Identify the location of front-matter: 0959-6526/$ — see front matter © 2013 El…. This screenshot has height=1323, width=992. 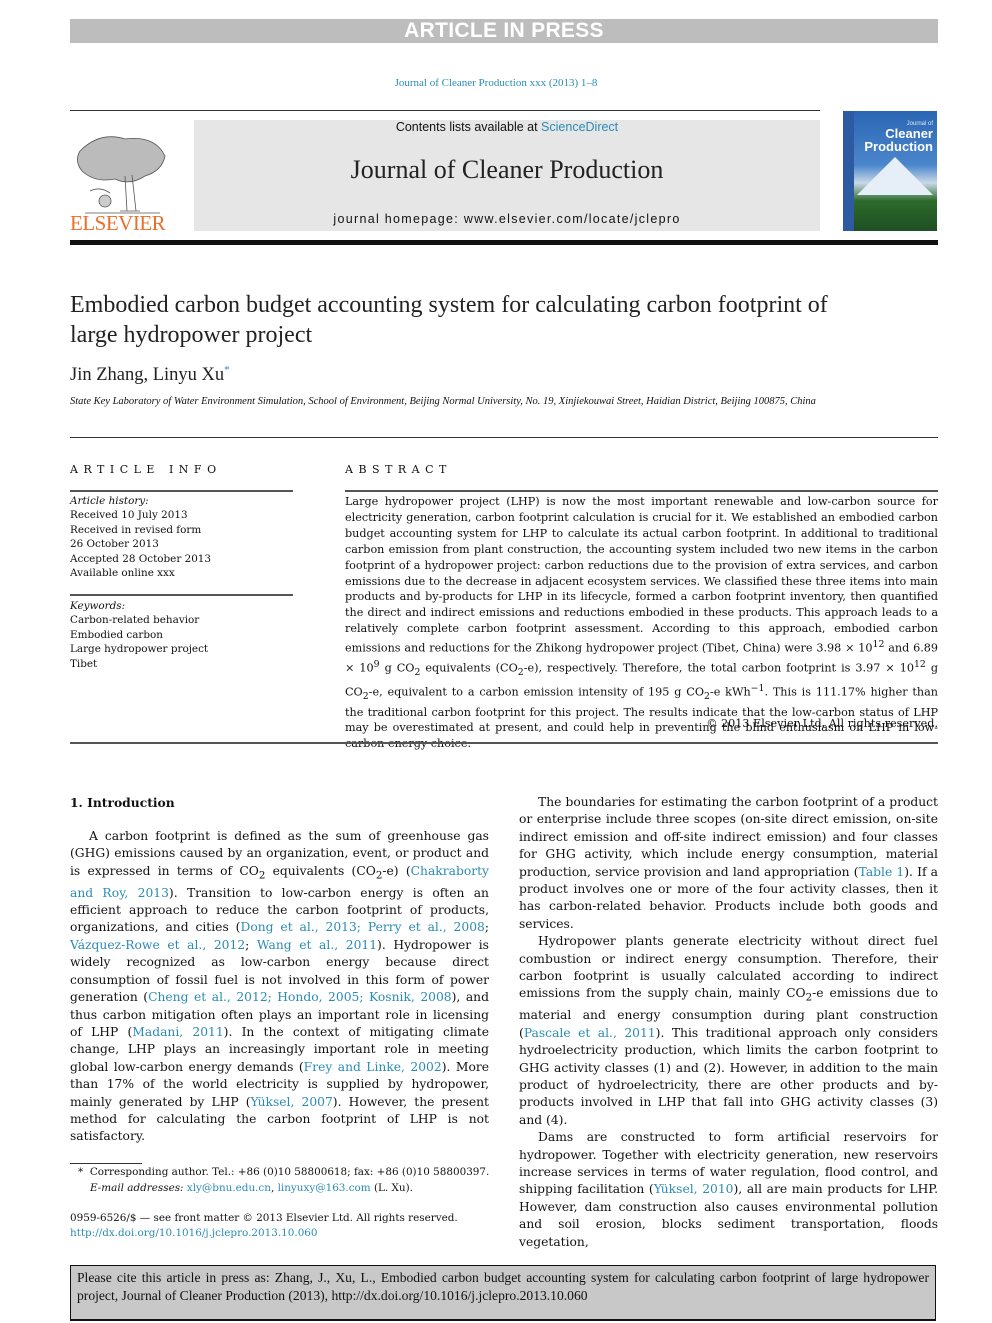
(290, 1225).